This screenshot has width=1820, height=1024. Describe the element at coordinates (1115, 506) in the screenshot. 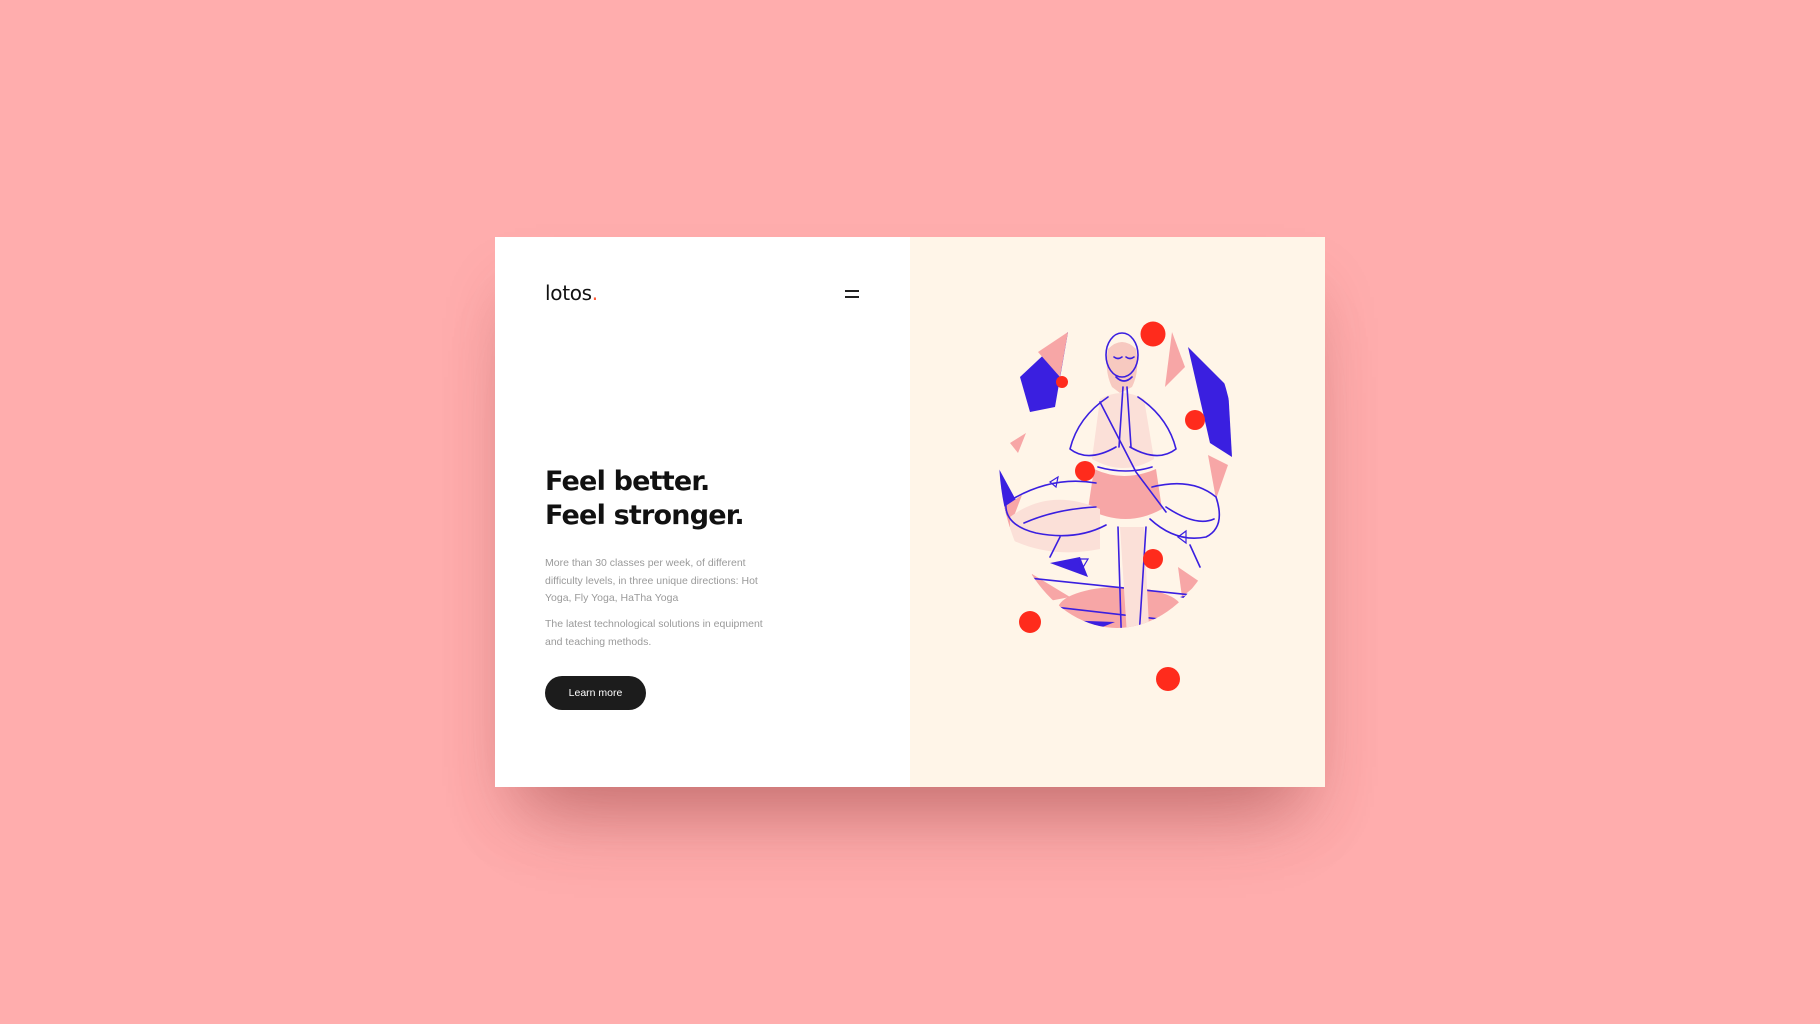

I see `yoga-tree-pose-illustration` at that location.